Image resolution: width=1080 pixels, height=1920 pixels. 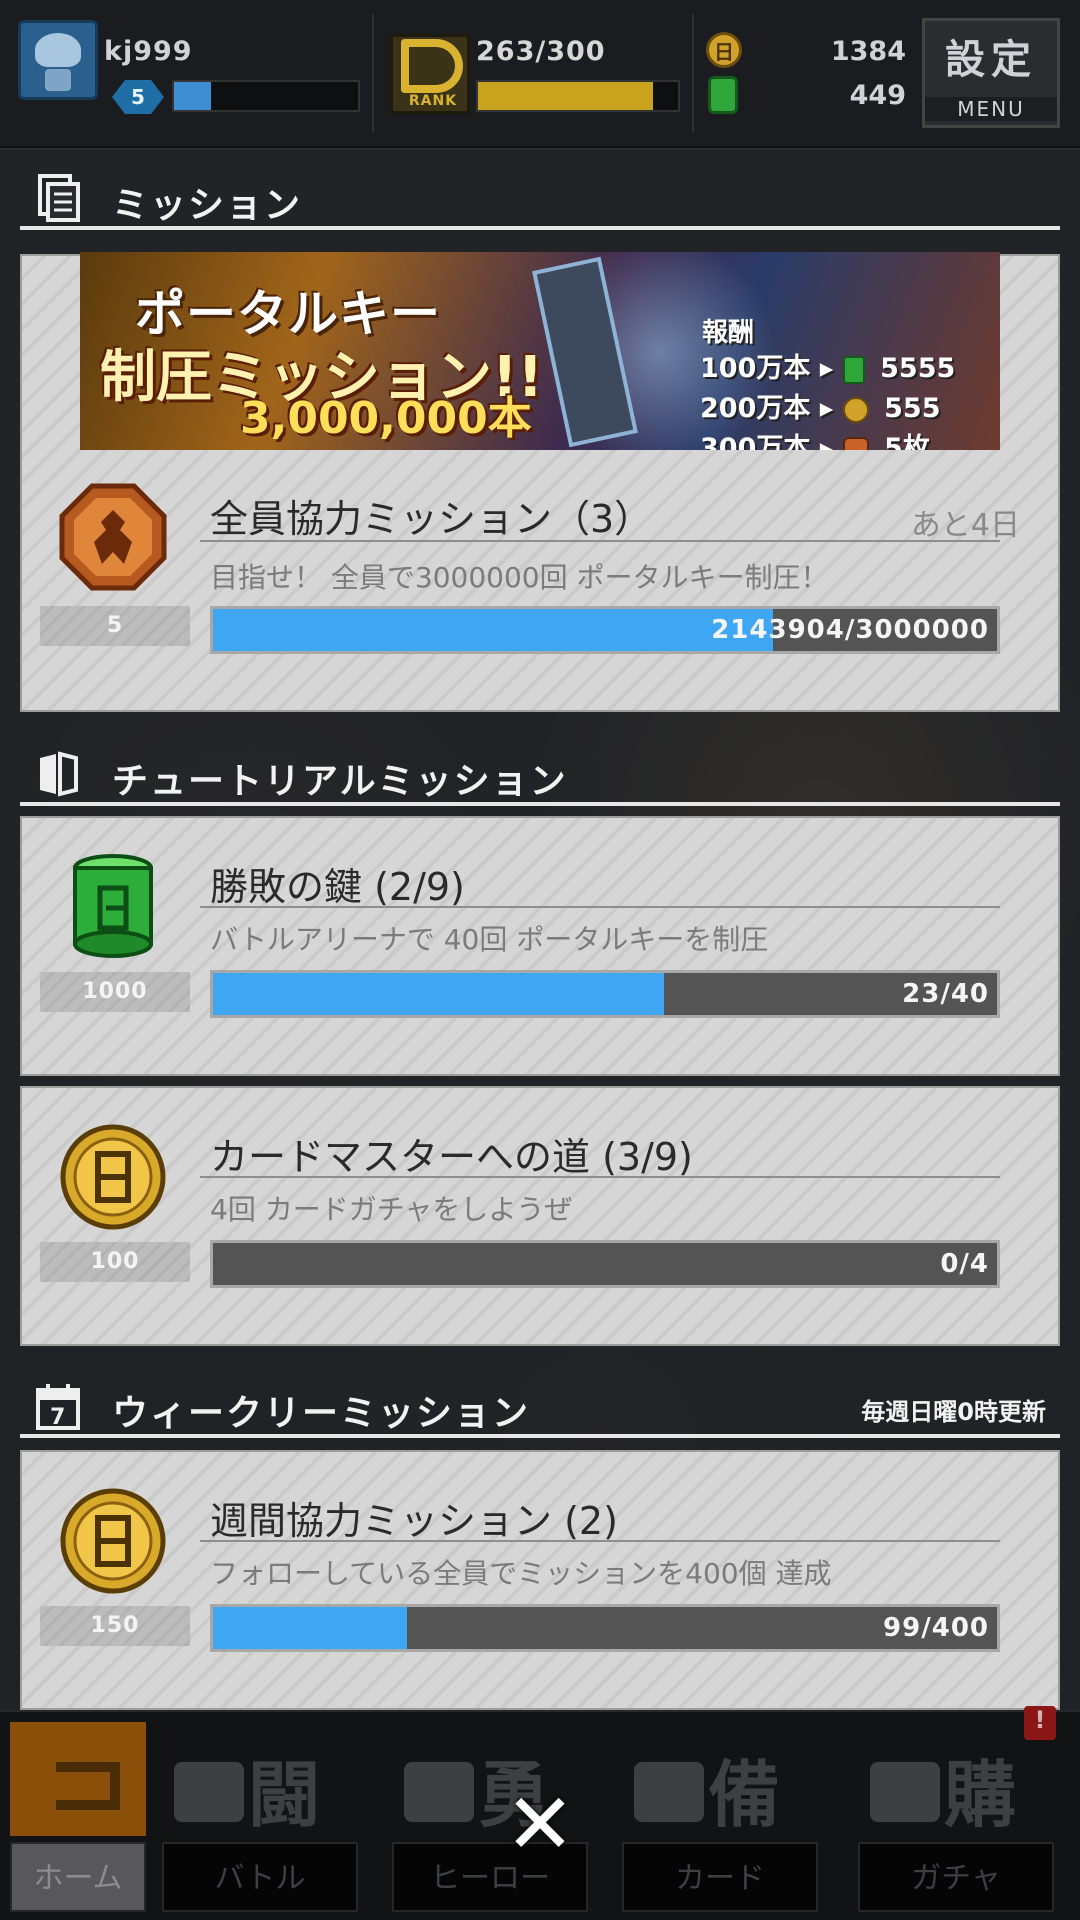 What do you see at coordinates (744, 1795) in the screenshot?
I see `nav-kanji: 備` at bounding box center [744, 1795].